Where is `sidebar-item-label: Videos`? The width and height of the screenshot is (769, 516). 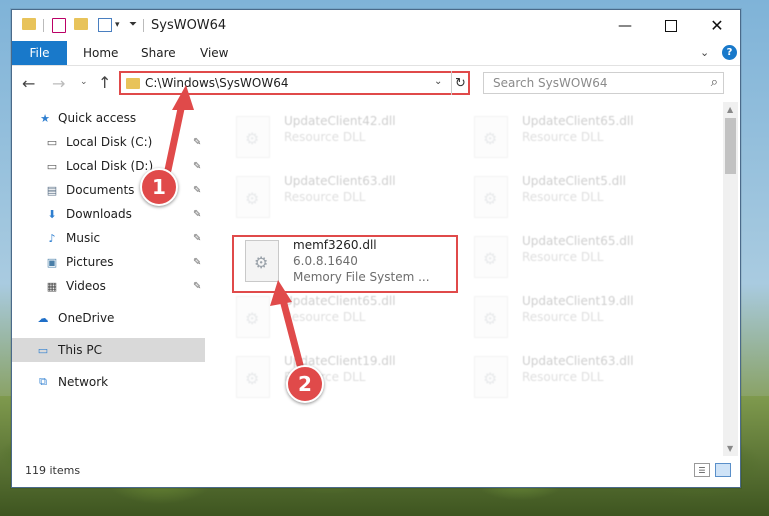
sidebar-item-label: Videos is located at coordinates (86, 286).